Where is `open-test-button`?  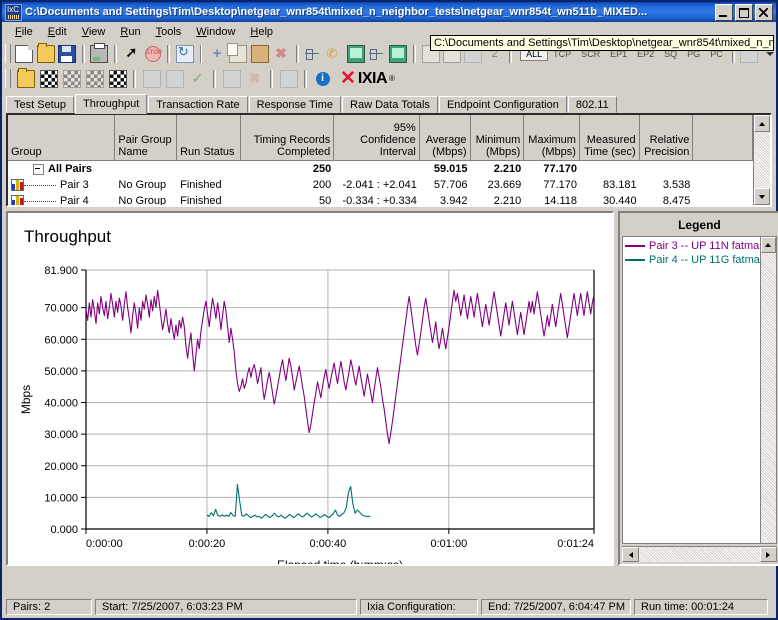
open-test-button is located at coordinates (45, 53).